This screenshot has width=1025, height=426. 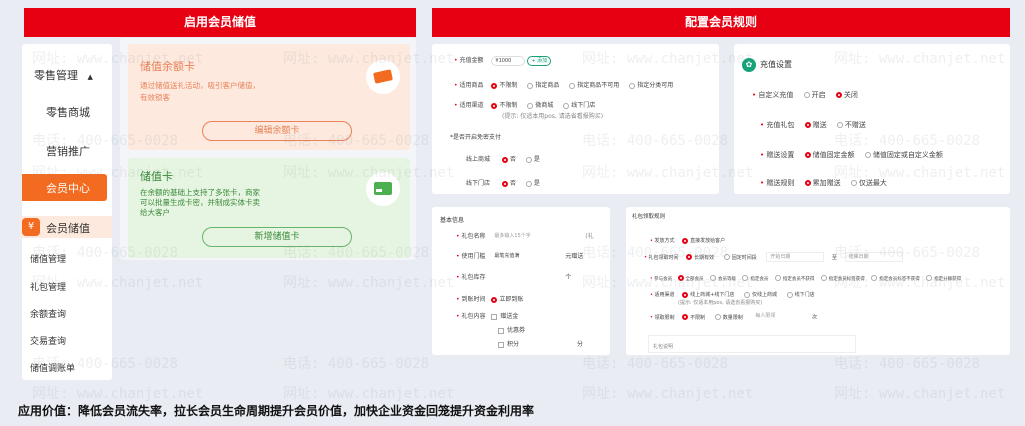 I want to click on settings-title: 充值设置, so click(x=776, y=64).